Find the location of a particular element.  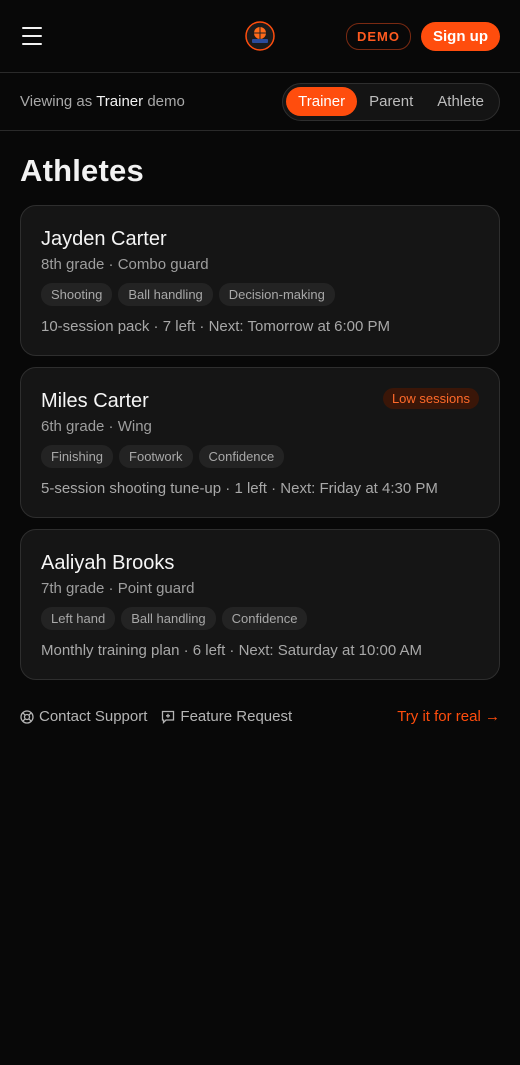

role-tab-trainer: Trainer is located at coordinates (322, 101).